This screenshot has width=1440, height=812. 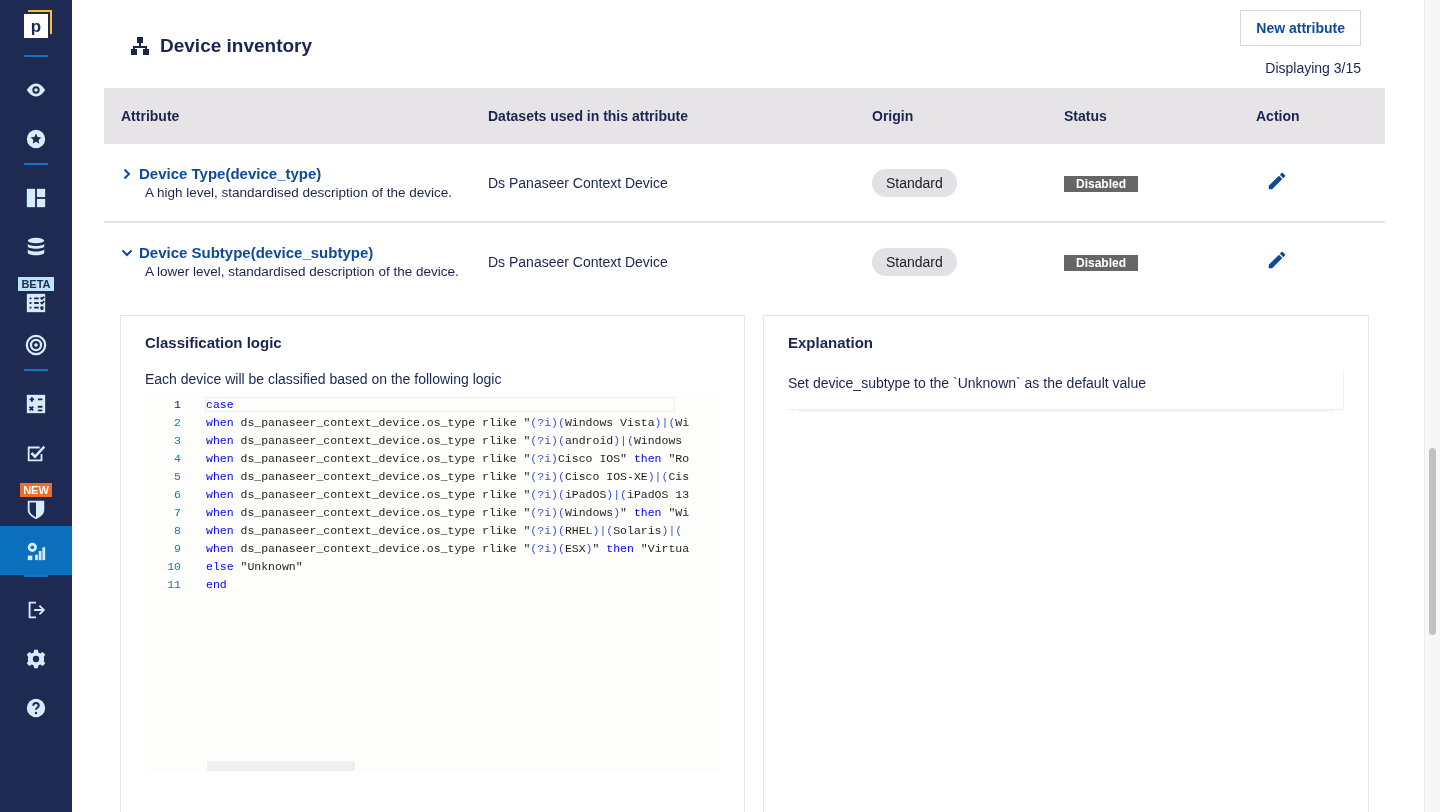 I want to click on panel-title: Classification logic, so click(x=214, y=342).